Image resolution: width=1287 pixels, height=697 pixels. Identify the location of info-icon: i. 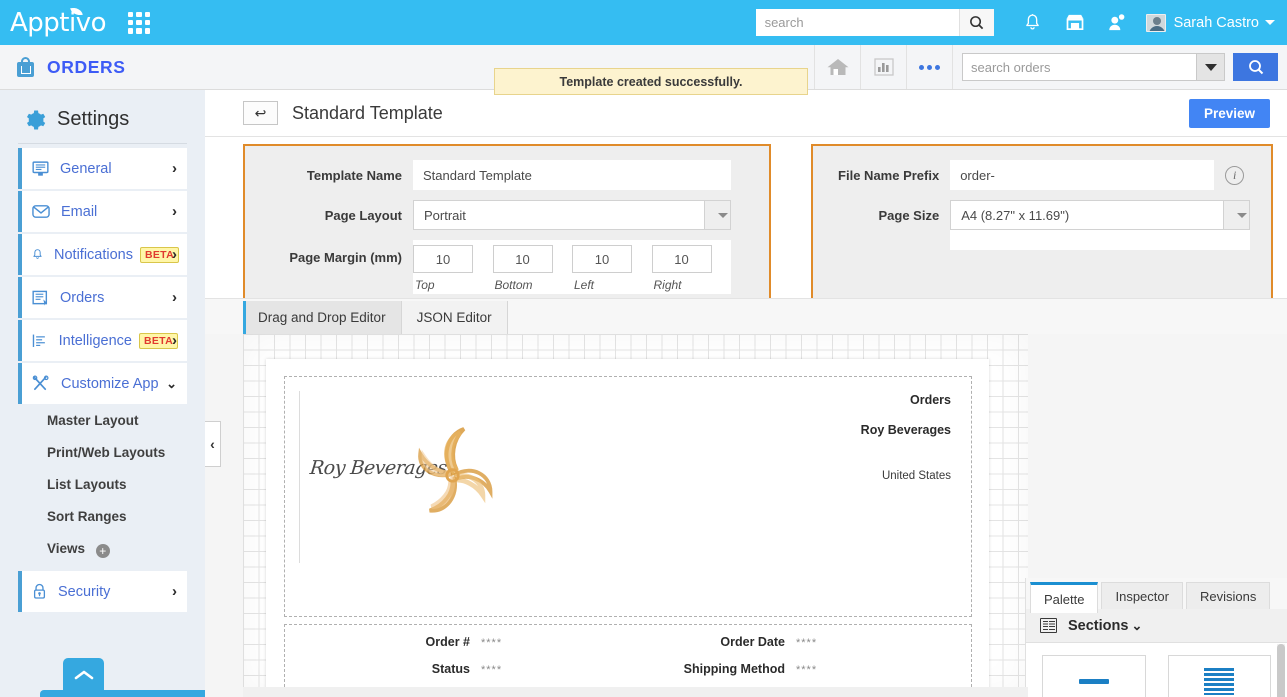
(1235, 175).